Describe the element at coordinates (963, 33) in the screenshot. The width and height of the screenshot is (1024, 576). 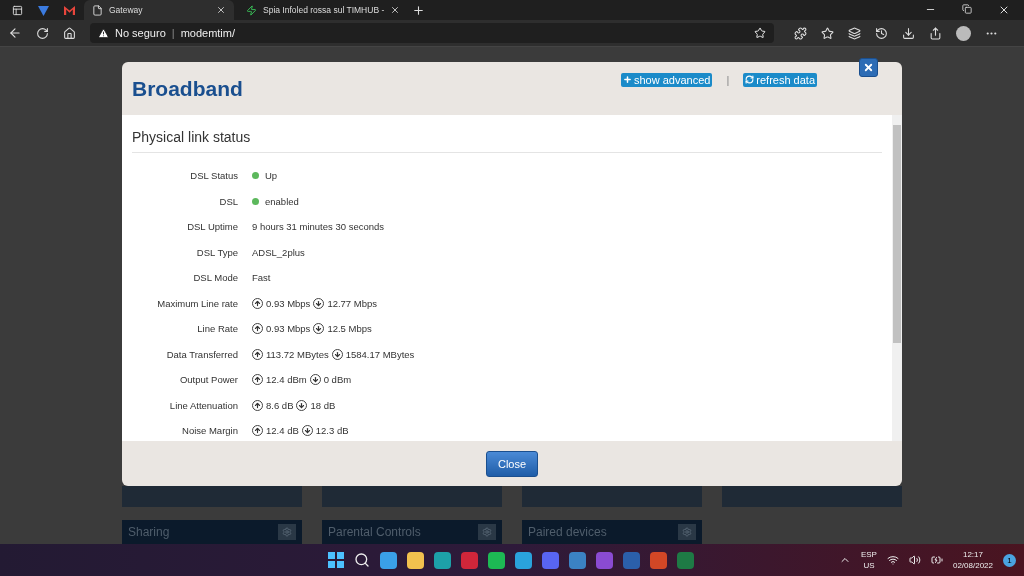
I see `profile-avatar` at that location.